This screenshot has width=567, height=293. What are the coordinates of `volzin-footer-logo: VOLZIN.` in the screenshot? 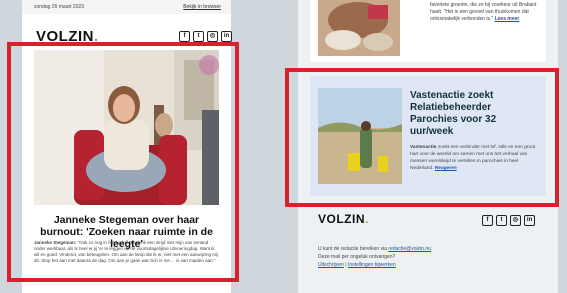 It's located at (343, 219).